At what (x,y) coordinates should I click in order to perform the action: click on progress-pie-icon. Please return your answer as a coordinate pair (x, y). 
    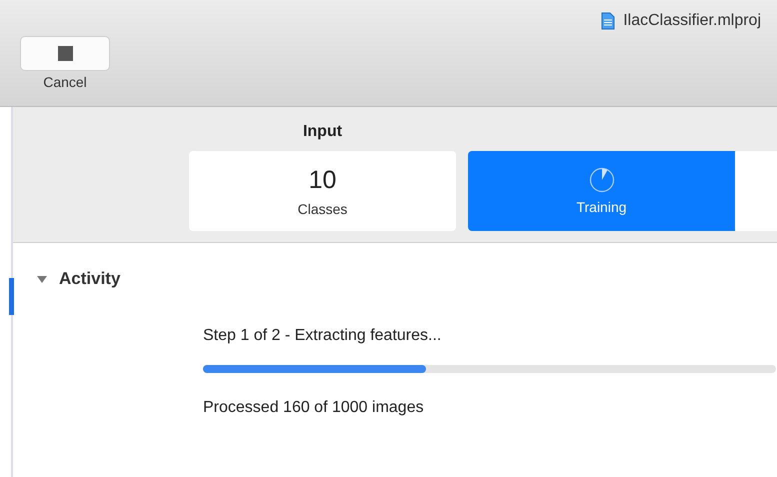
    Looking at the image, I should click on (601, 180).